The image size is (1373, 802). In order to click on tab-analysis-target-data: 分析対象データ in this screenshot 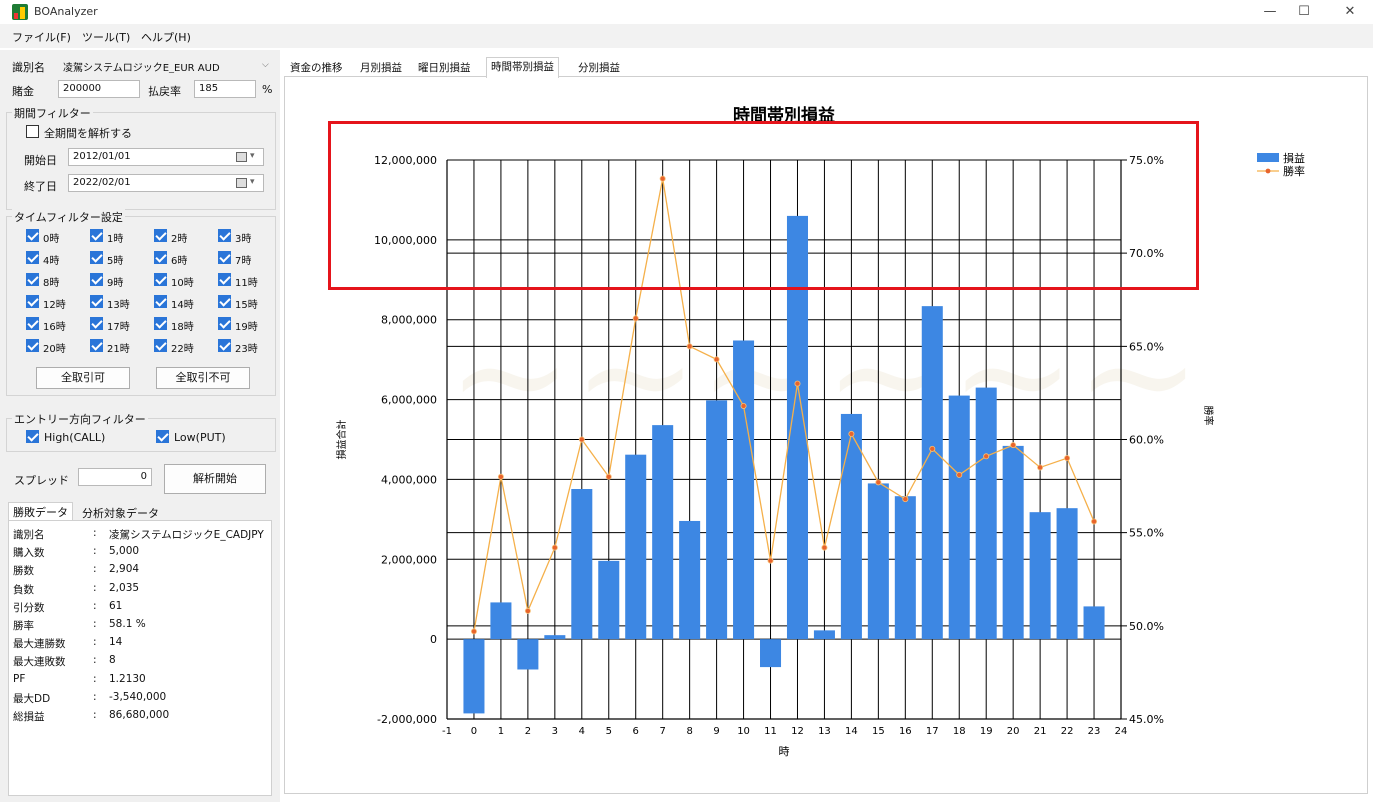, I will do `click(120, 513)`.